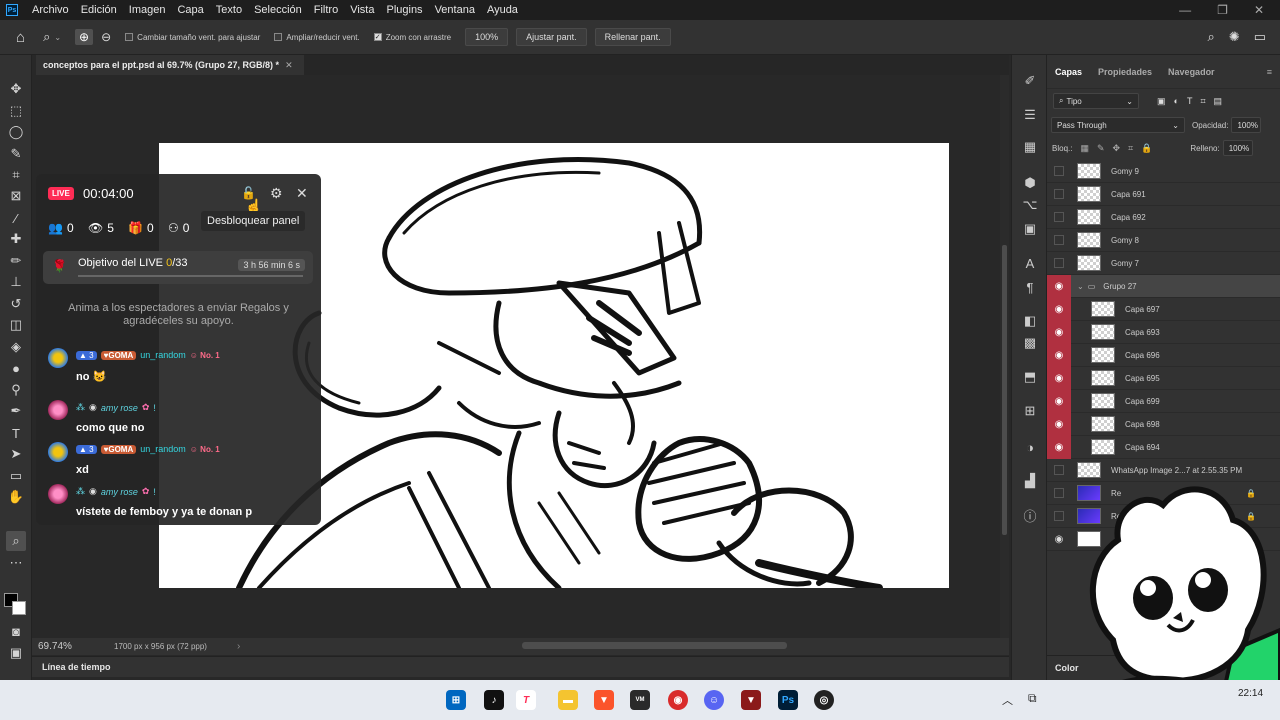 Image resolution: width=1280 pixels, height=720 pixels. I want to click on layer-row: Gomy 9, so click(1163, 171).